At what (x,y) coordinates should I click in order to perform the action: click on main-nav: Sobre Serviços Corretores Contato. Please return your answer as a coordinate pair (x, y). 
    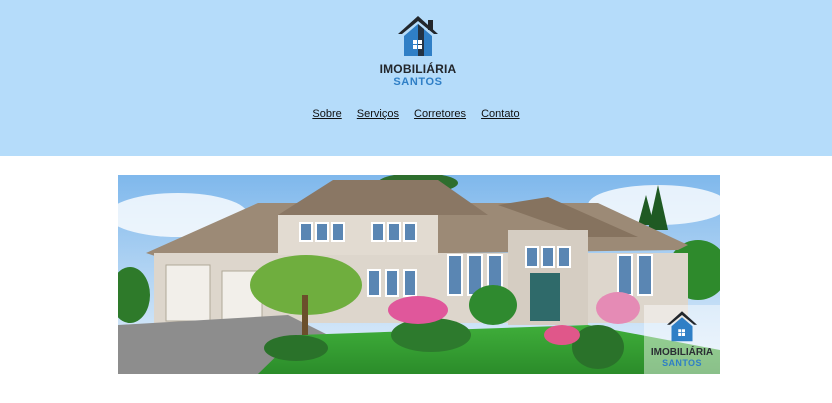
    Looking at the image, I should click on (416, 114).